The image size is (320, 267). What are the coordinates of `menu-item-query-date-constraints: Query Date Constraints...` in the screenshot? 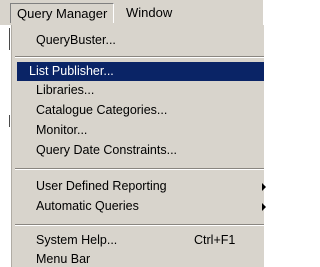 It's located at (143, 150).